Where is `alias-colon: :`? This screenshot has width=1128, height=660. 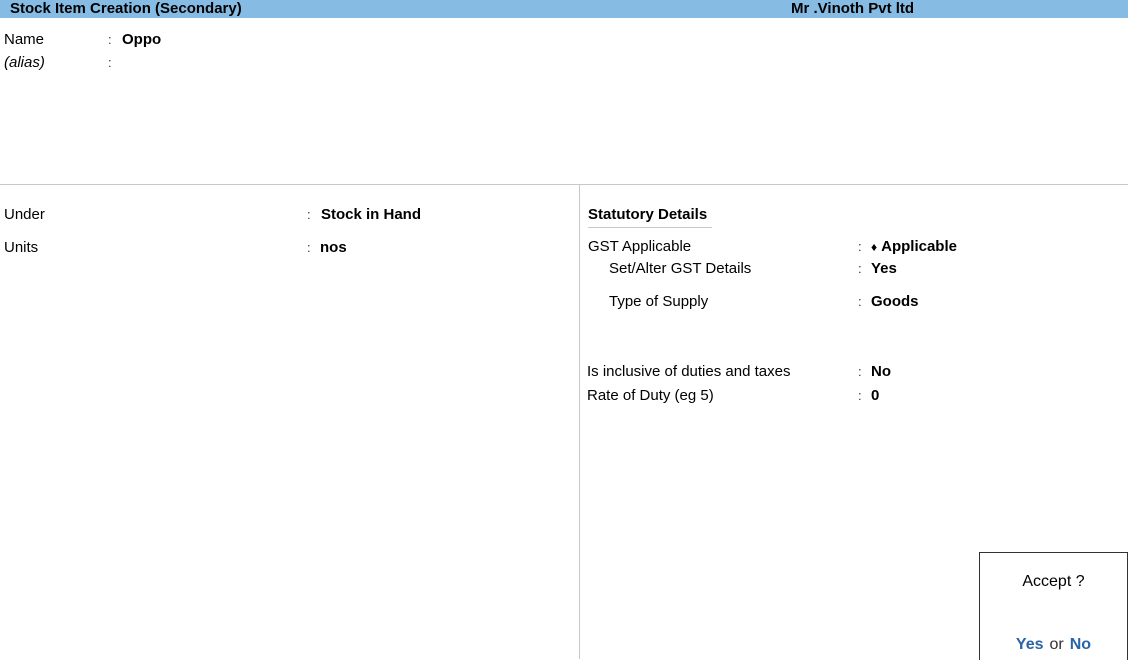
alias-colon: : is located at coordinates (110, 62).